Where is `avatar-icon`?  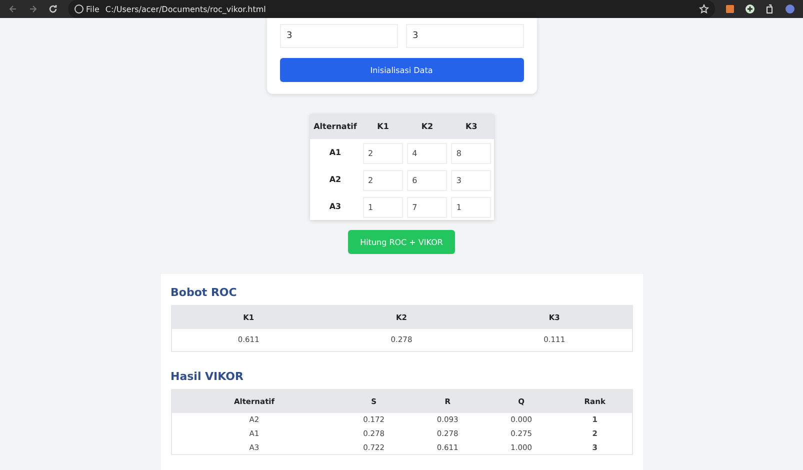
avatar-icon is located at coordinates (790, 9).